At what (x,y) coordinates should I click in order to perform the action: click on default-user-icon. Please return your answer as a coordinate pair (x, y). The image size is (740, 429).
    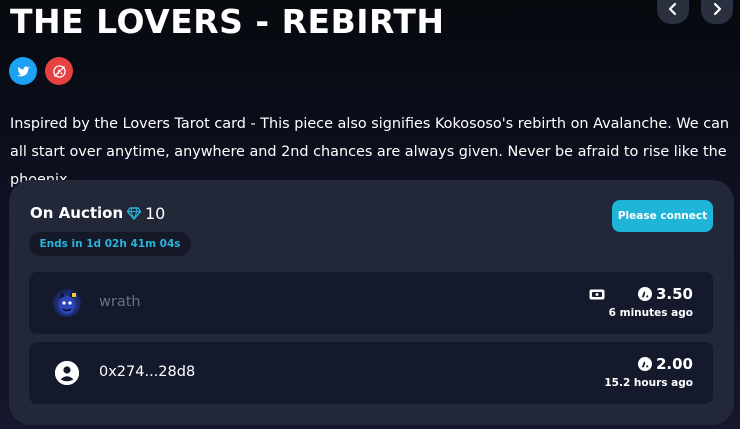
    Looking at the image, I should click on (67, 373).